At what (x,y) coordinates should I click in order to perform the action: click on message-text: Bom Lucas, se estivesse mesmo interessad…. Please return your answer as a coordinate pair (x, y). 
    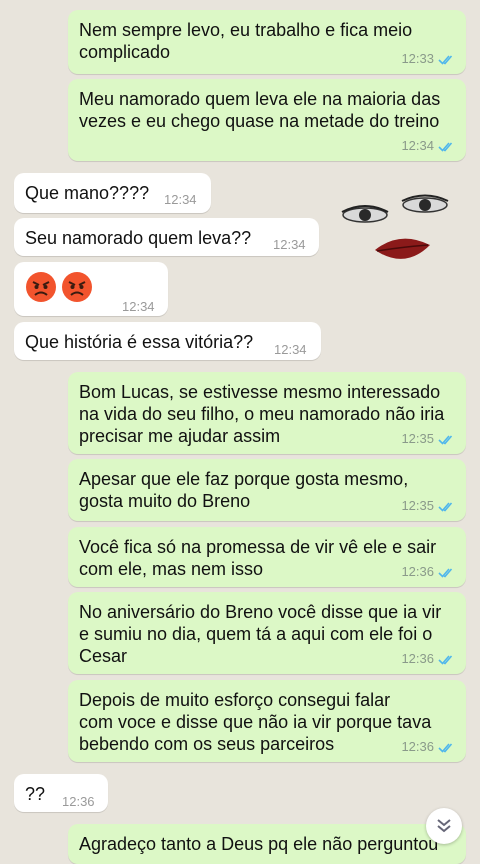
    Looking at the image, I should click on (262, 414).